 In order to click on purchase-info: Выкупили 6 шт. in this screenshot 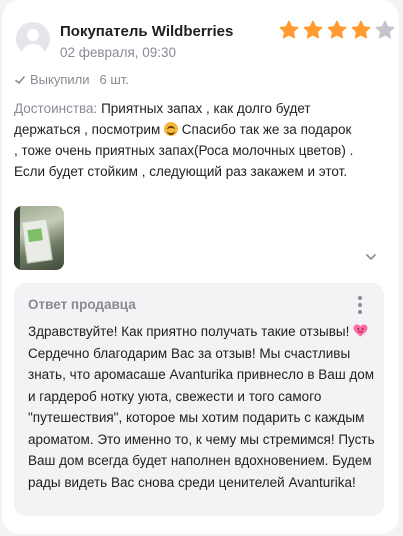, I will do `click(71, 79)`.